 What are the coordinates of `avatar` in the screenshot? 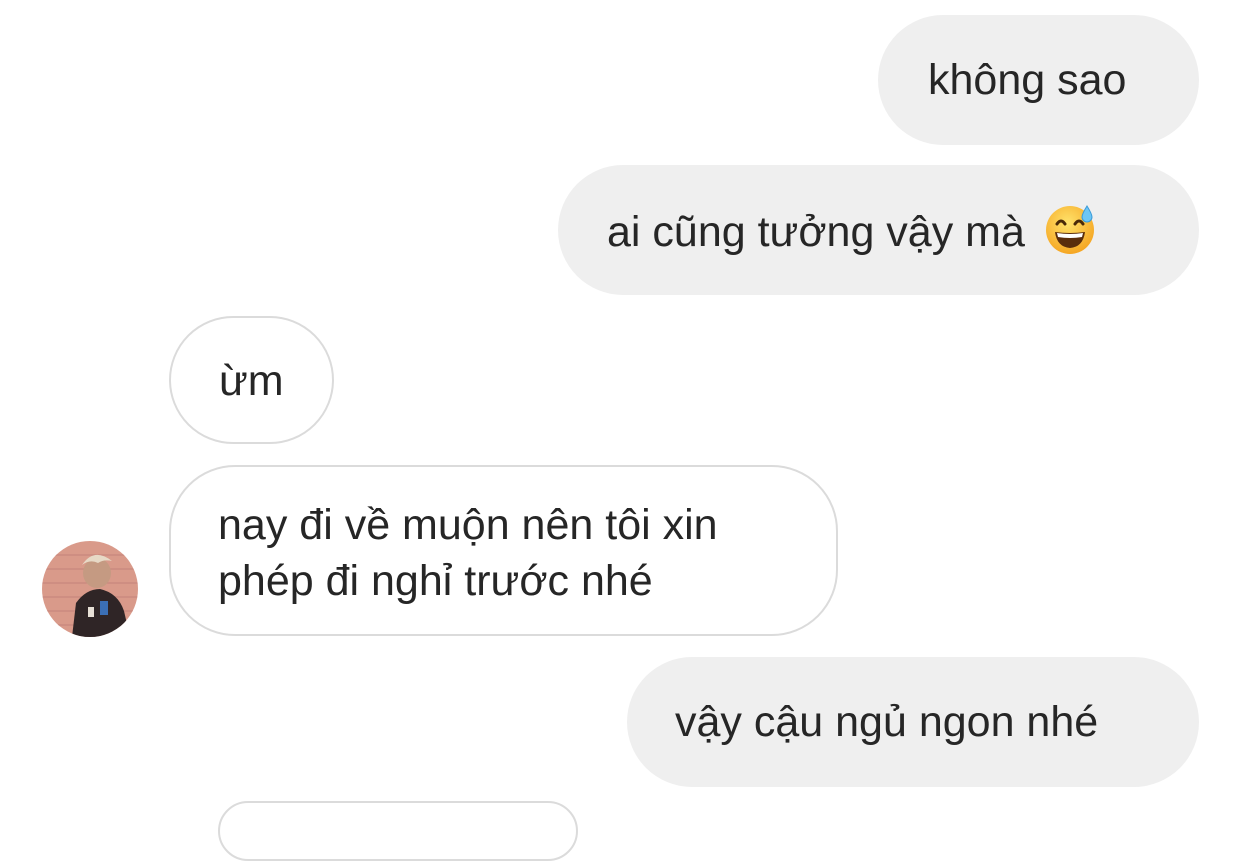 It's located at (90, 589).